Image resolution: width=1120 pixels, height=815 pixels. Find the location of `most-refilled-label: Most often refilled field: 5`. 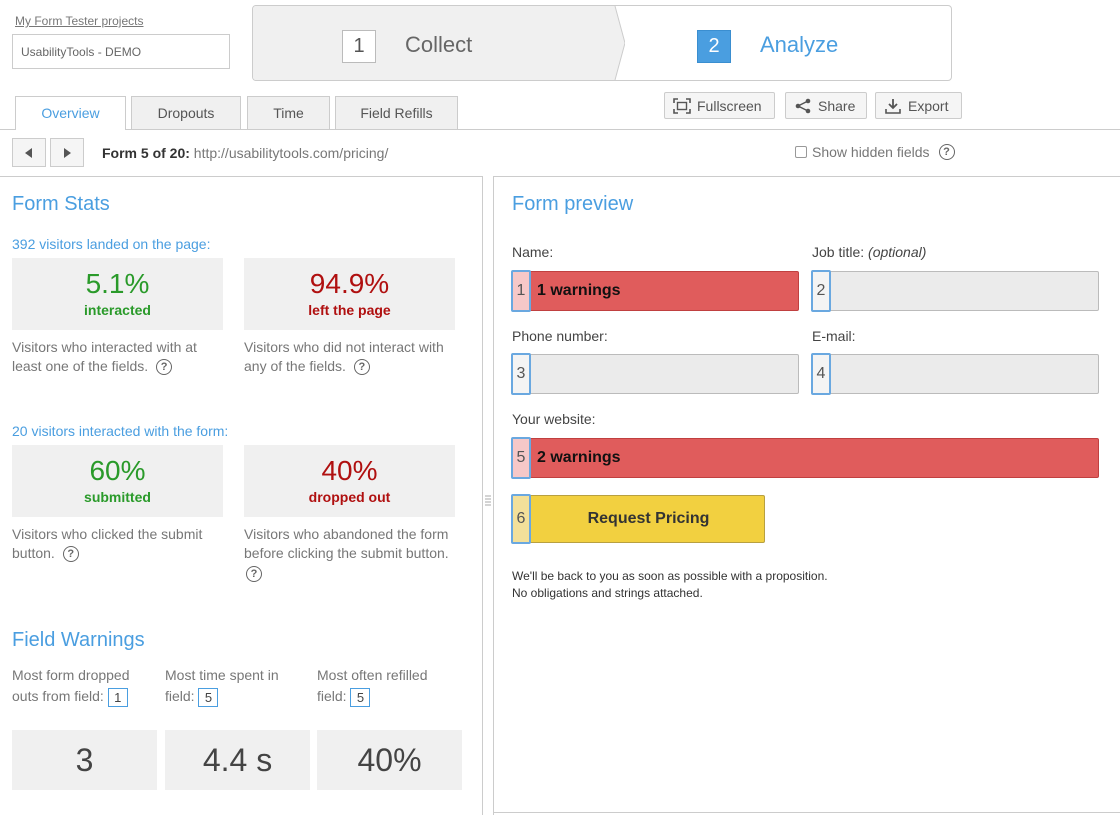

most-refilled-label: Most often refilled field: 5 is located at coordinates (382, 686).